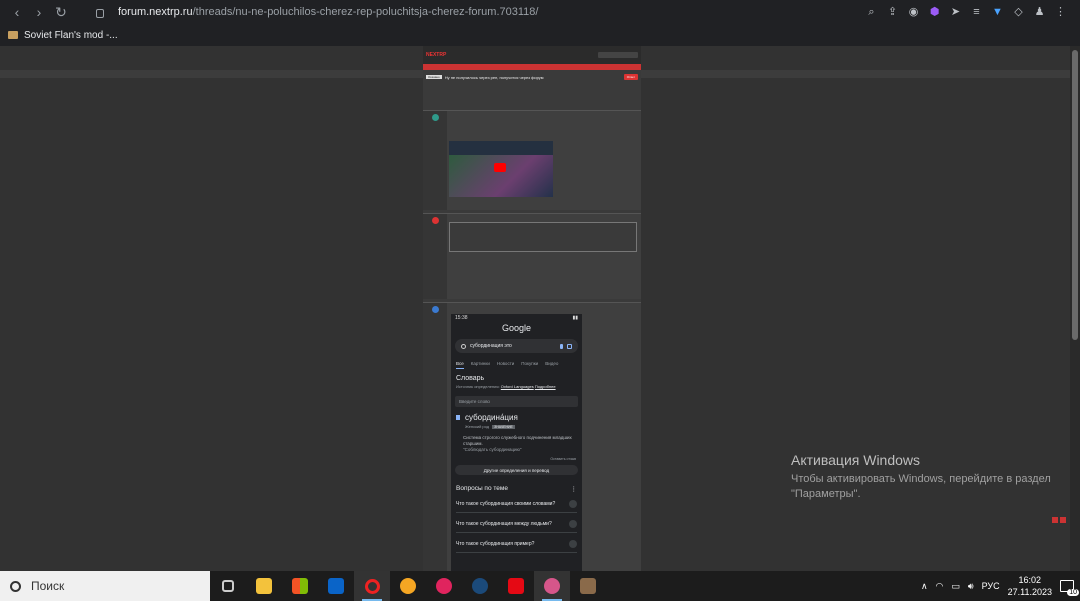  I want to click on cube-icon: ◇, so click(1018, 12).